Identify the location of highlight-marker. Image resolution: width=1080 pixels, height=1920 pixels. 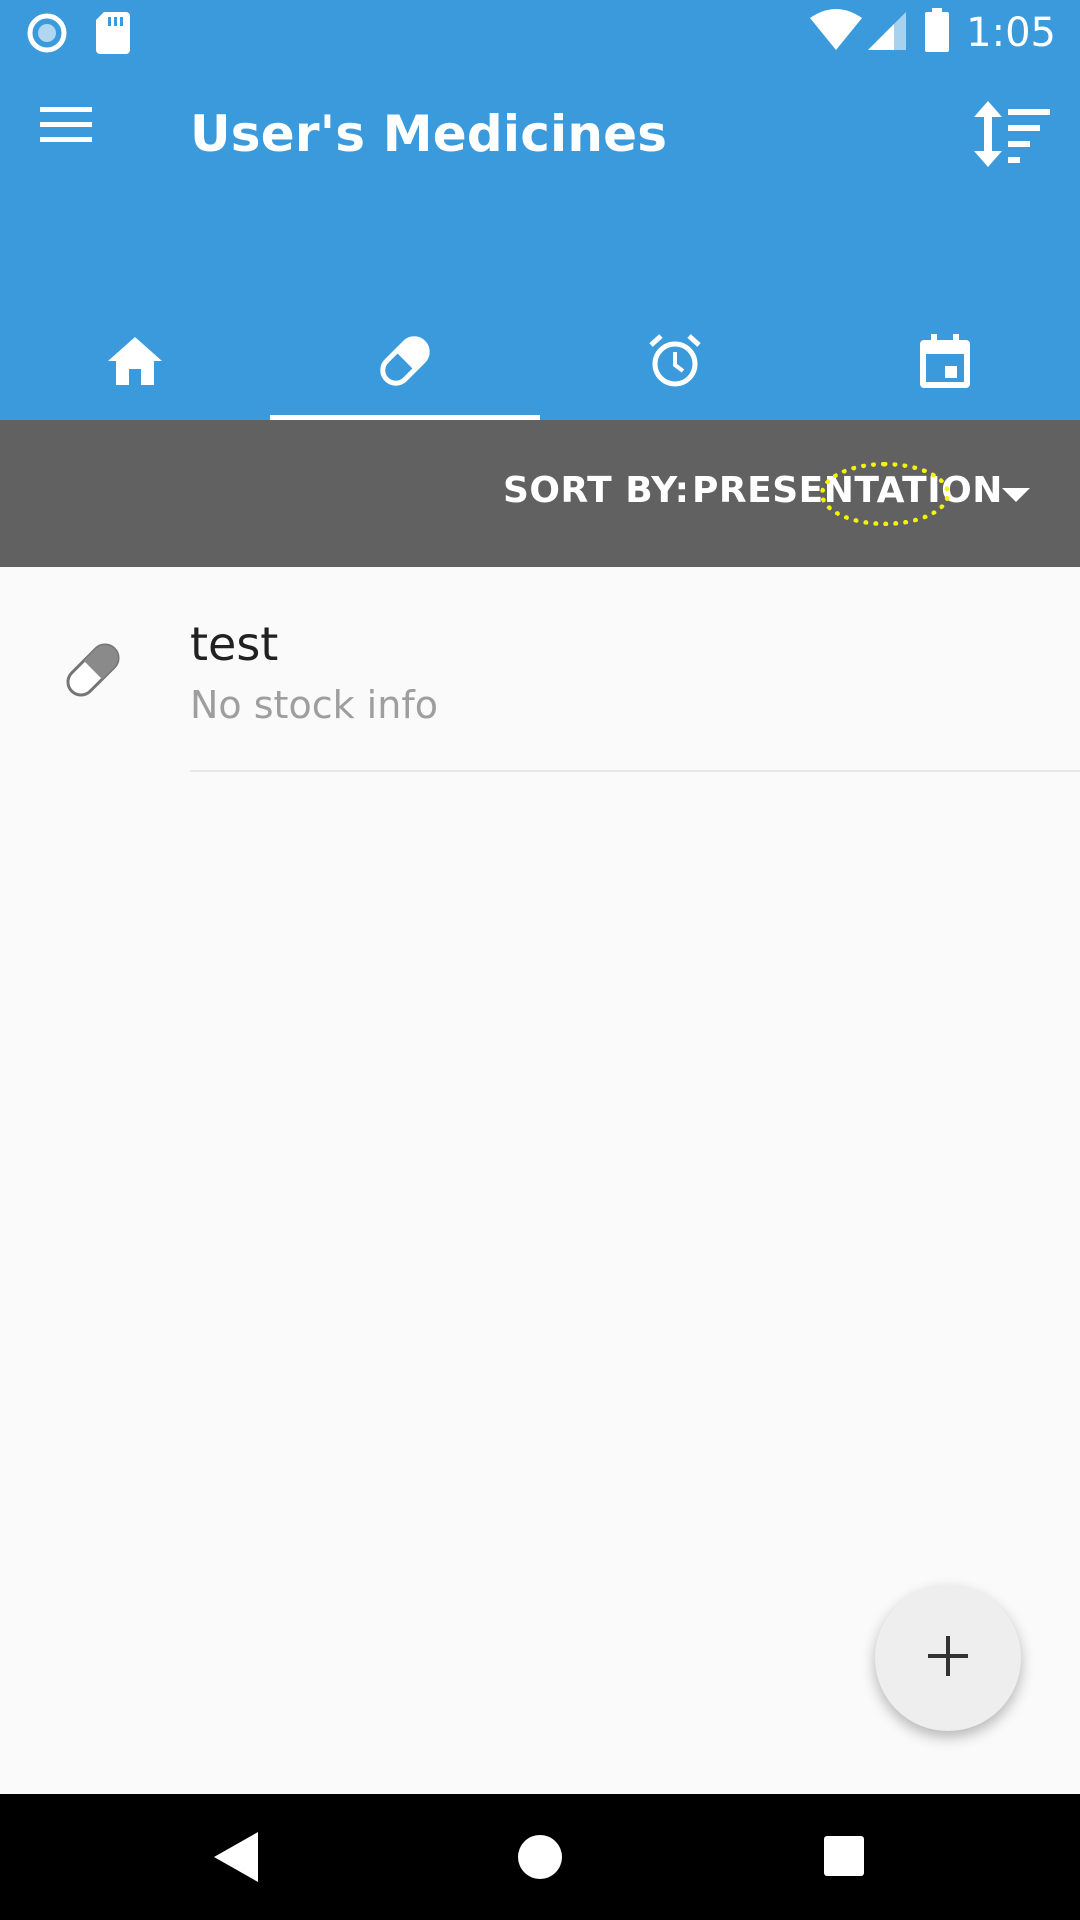
(885, 494).